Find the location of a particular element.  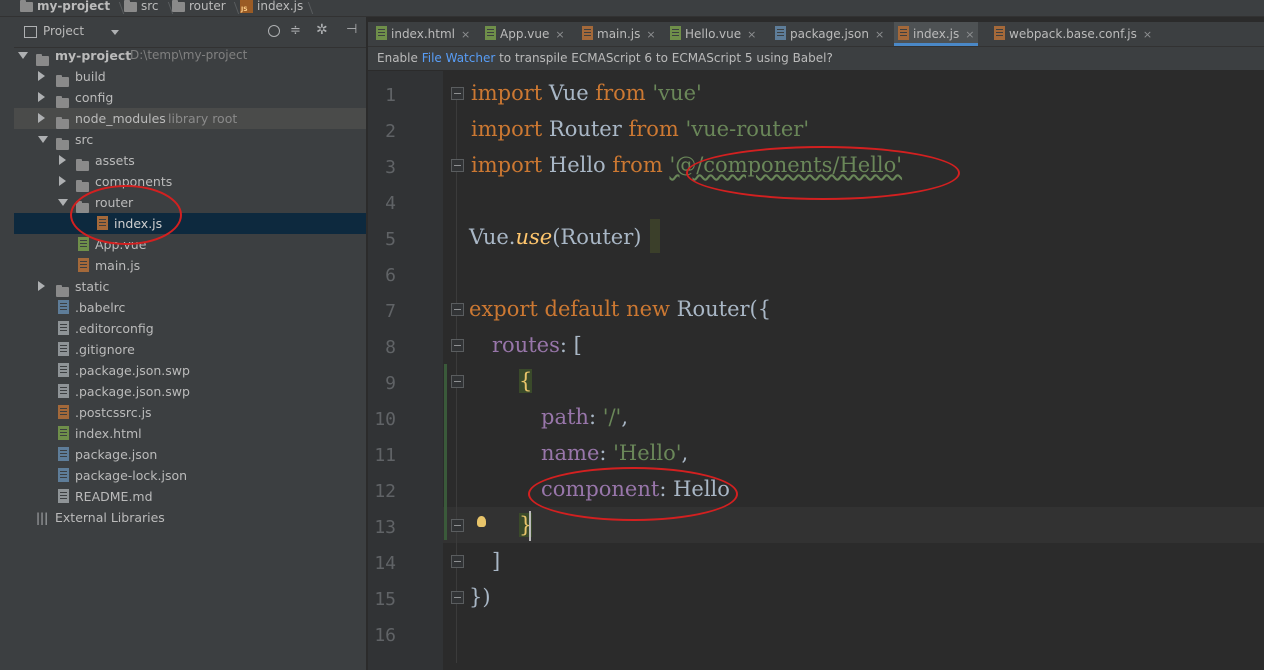

tab-app-vue: App.vue × is located at coordinates (525, 34).